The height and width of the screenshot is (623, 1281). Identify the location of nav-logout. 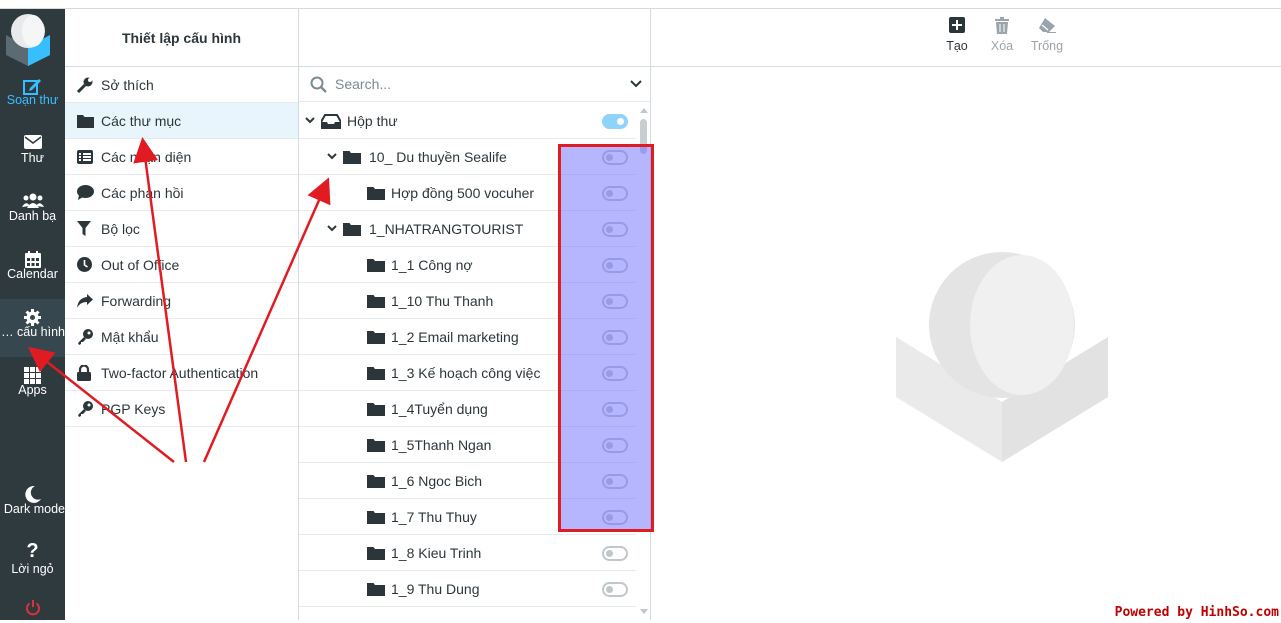
(32, 608).